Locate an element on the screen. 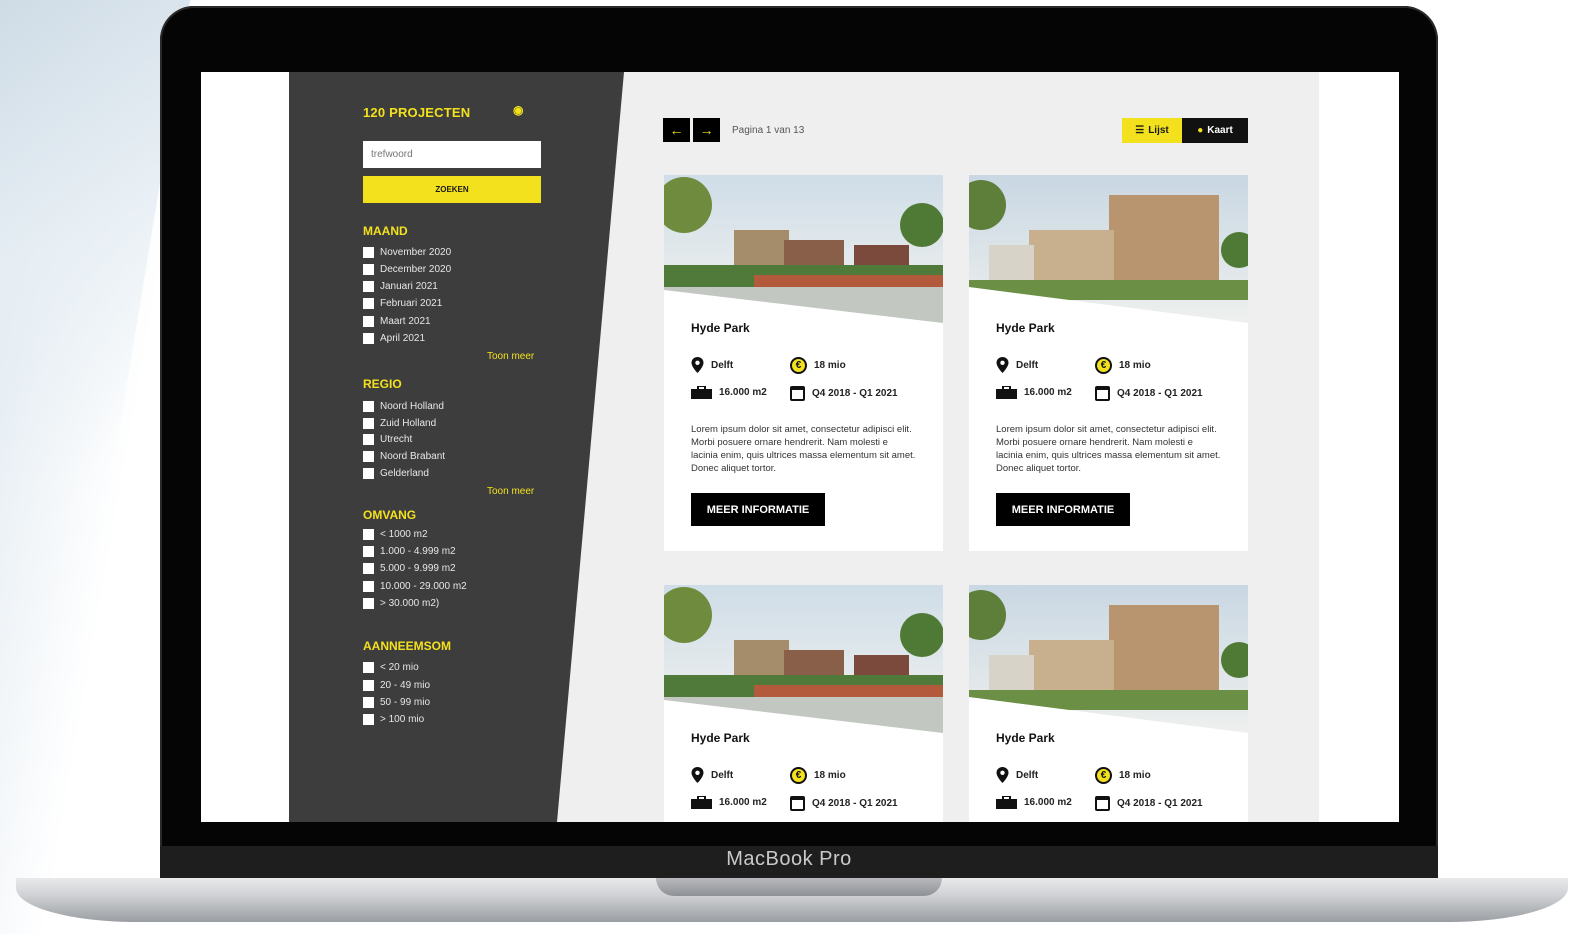  filter-option: Februari 2021 is located at coordinates (402, 303).